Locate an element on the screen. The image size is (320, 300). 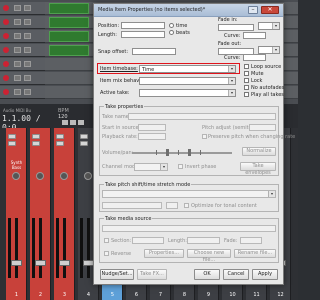
mixer-strip: 2 is located at coordinates (40, 214).